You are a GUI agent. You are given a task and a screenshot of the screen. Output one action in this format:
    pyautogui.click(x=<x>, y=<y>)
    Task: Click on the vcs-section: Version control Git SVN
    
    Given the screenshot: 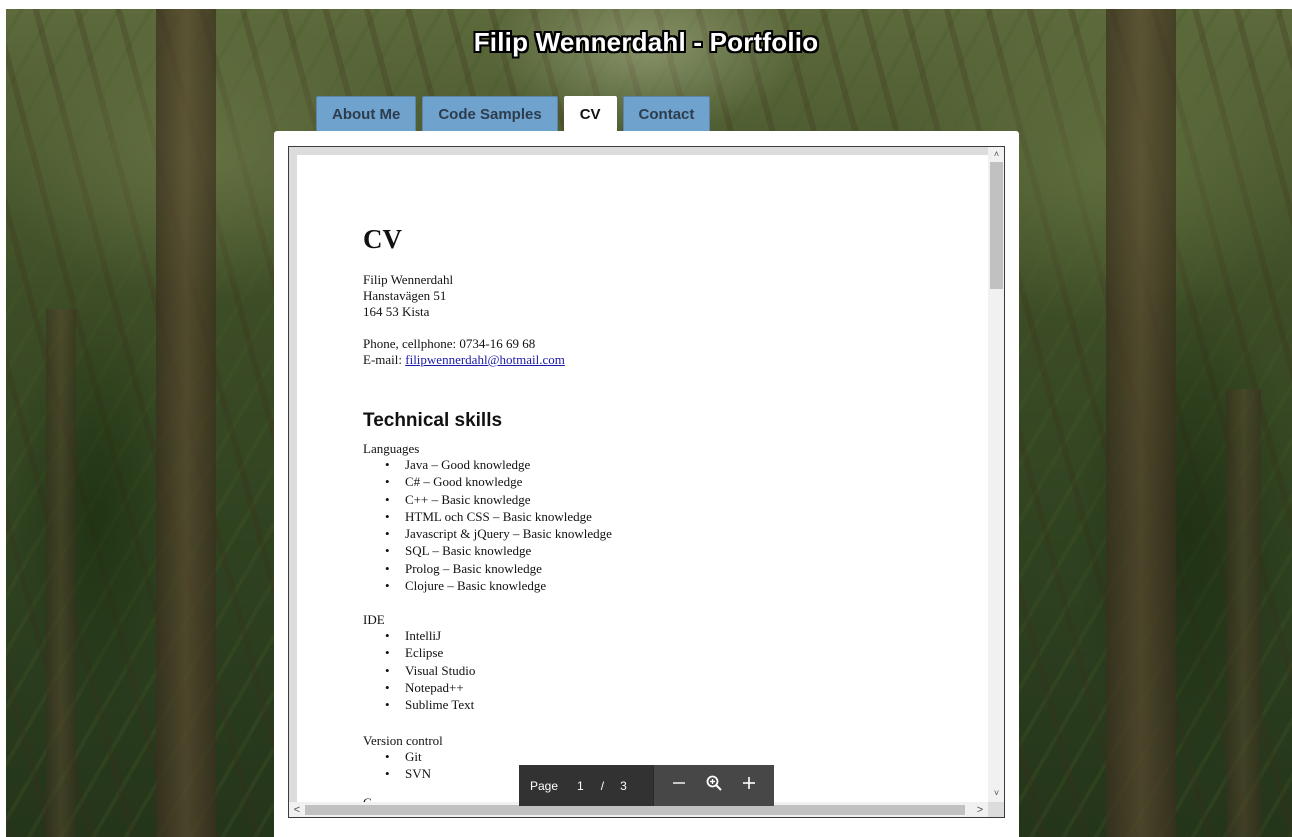 What is the action you would take?
    pyautogui.click(x=403, y=758)
    